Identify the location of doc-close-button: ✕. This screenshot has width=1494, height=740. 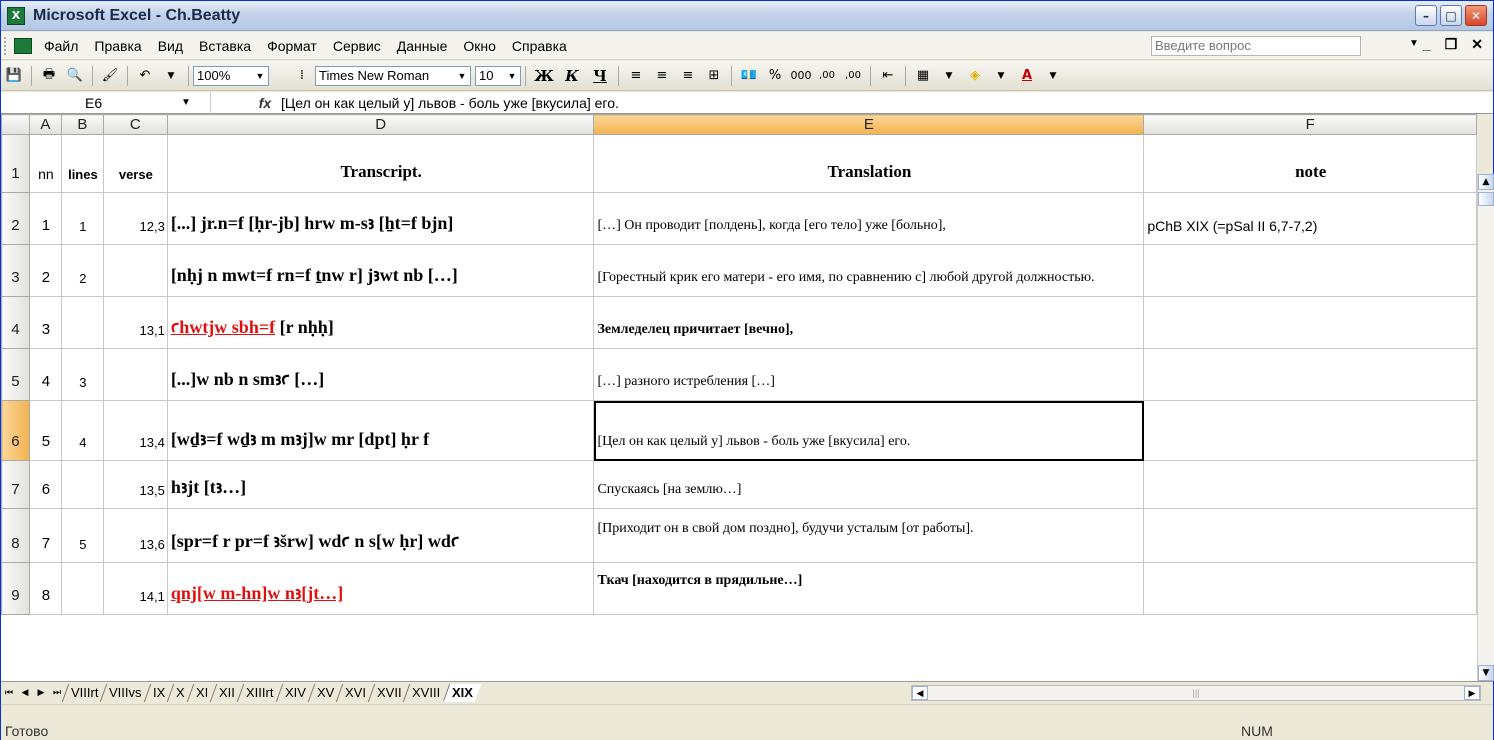
(1477, 44).